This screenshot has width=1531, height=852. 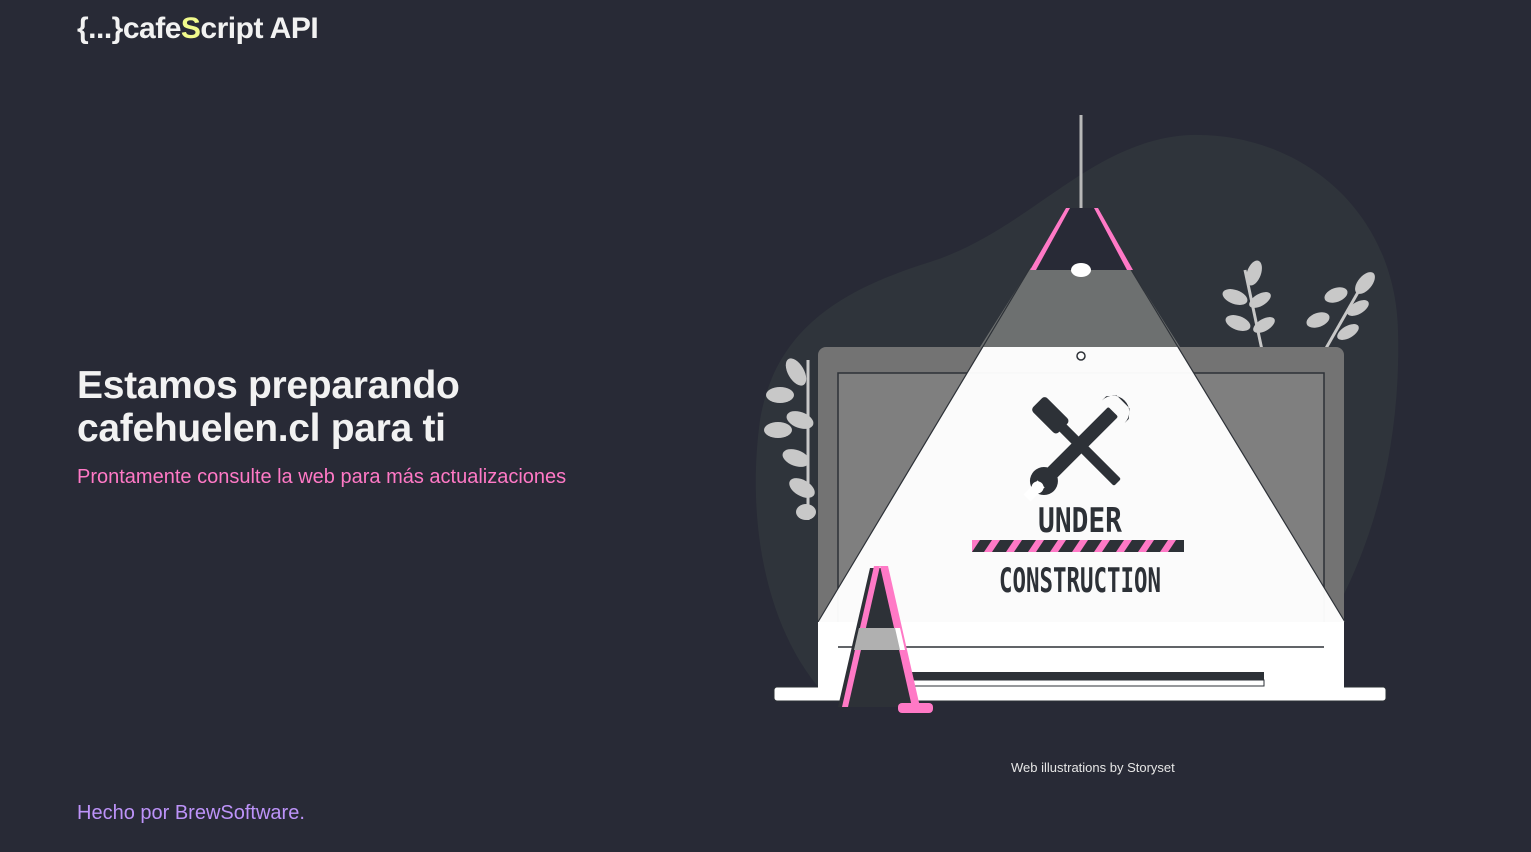 I want to click on title-line-2: cafehuelen.cl para ti, so click(x=261, y=428).